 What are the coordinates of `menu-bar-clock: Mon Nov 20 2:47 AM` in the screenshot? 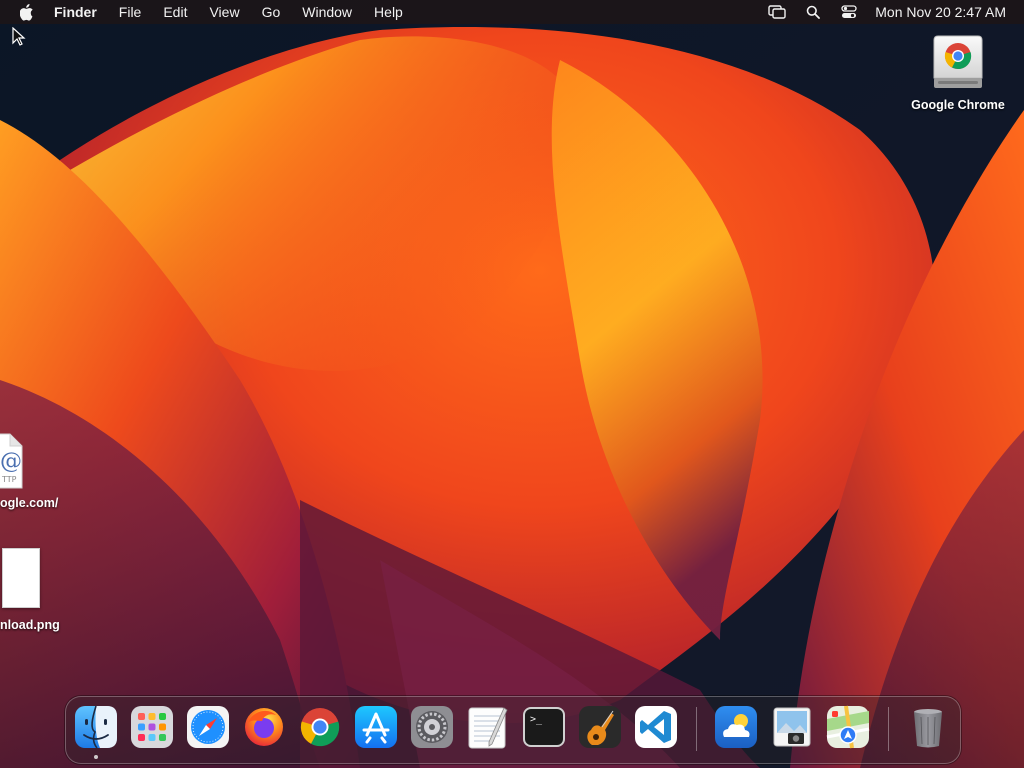 It's located at (940, 12).